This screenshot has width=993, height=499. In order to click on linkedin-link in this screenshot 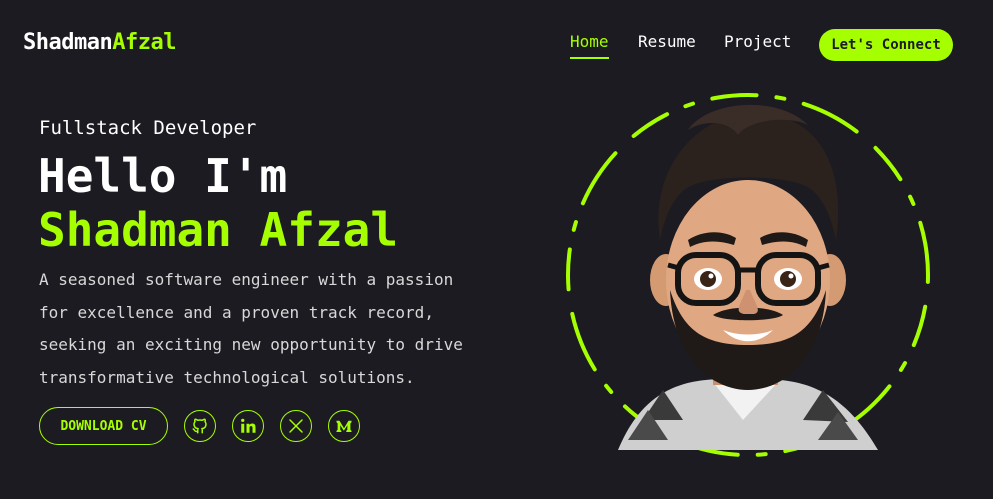, I will do `click(248, 426)`.